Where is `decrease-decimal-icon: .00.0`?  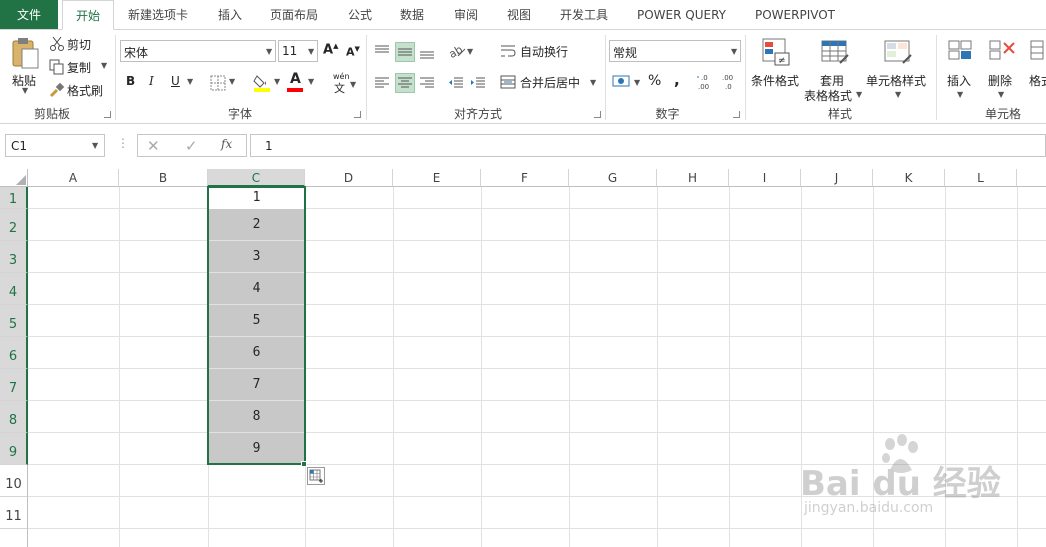
decrease-decimal-icon: .00.0 is located at coordinates (731, 82).